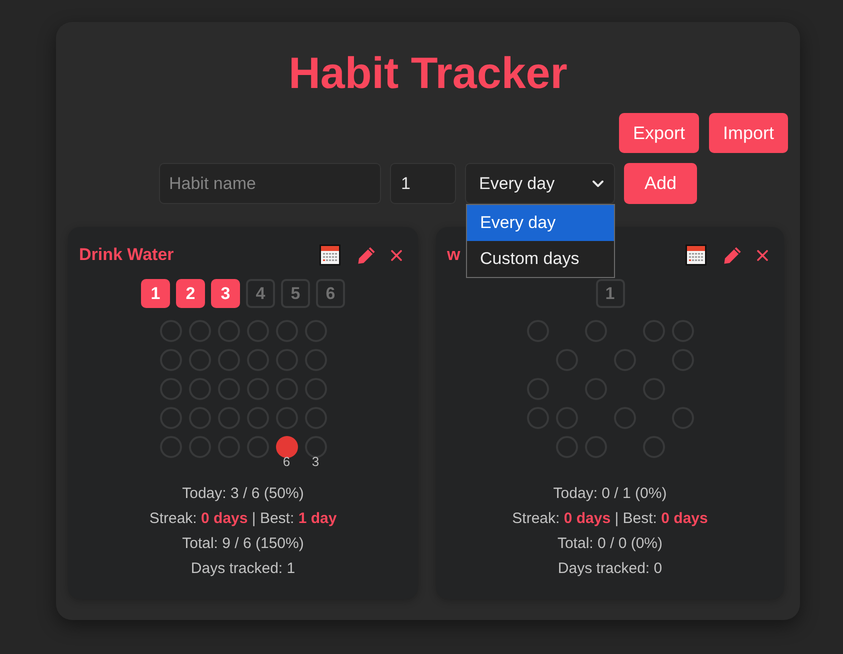  What do you see at coordinates (225, 293) in the screenshot?
I see `count-button: 3` at bounding box center [225, 293].